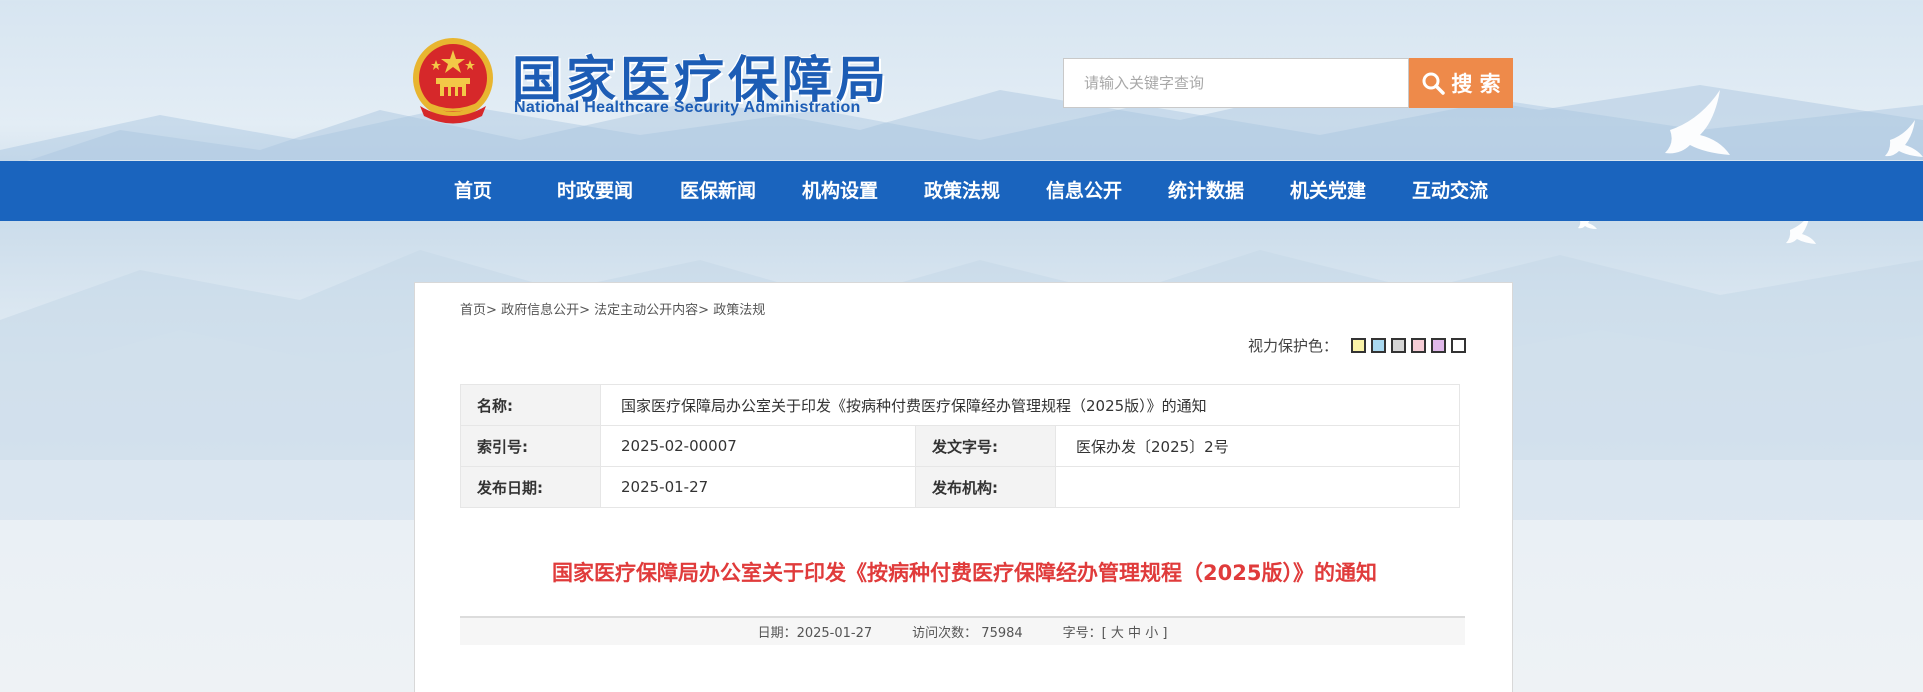  Describe the element at coordinates (718, 191) in the screenshot. I see `nav-item-insurance-news: 医保新闻` at that location.